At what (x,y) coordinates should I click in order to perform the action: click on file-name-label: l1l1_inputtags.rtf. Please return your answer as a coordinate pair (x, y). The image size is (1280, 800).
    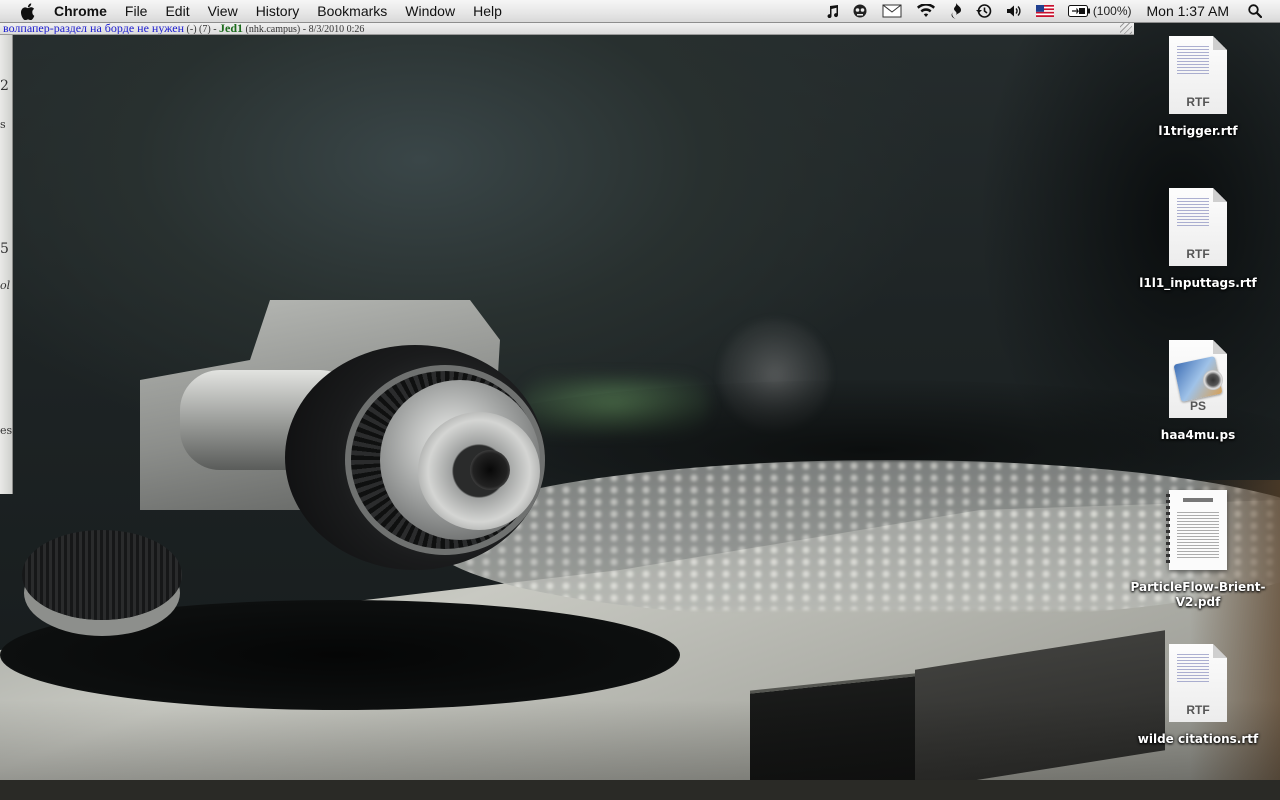
    Looking at the image, I should click on (1198, 283).